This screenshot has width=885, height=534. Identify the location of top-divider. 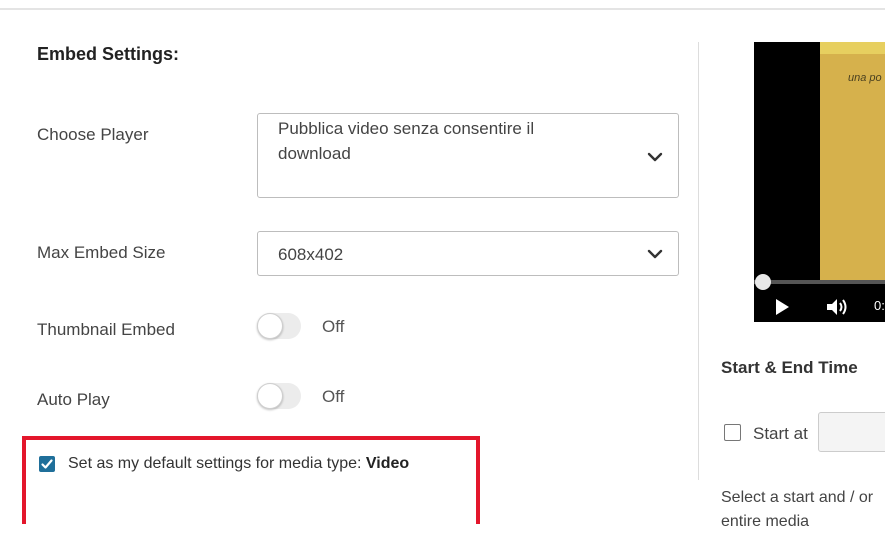
(442, 9).